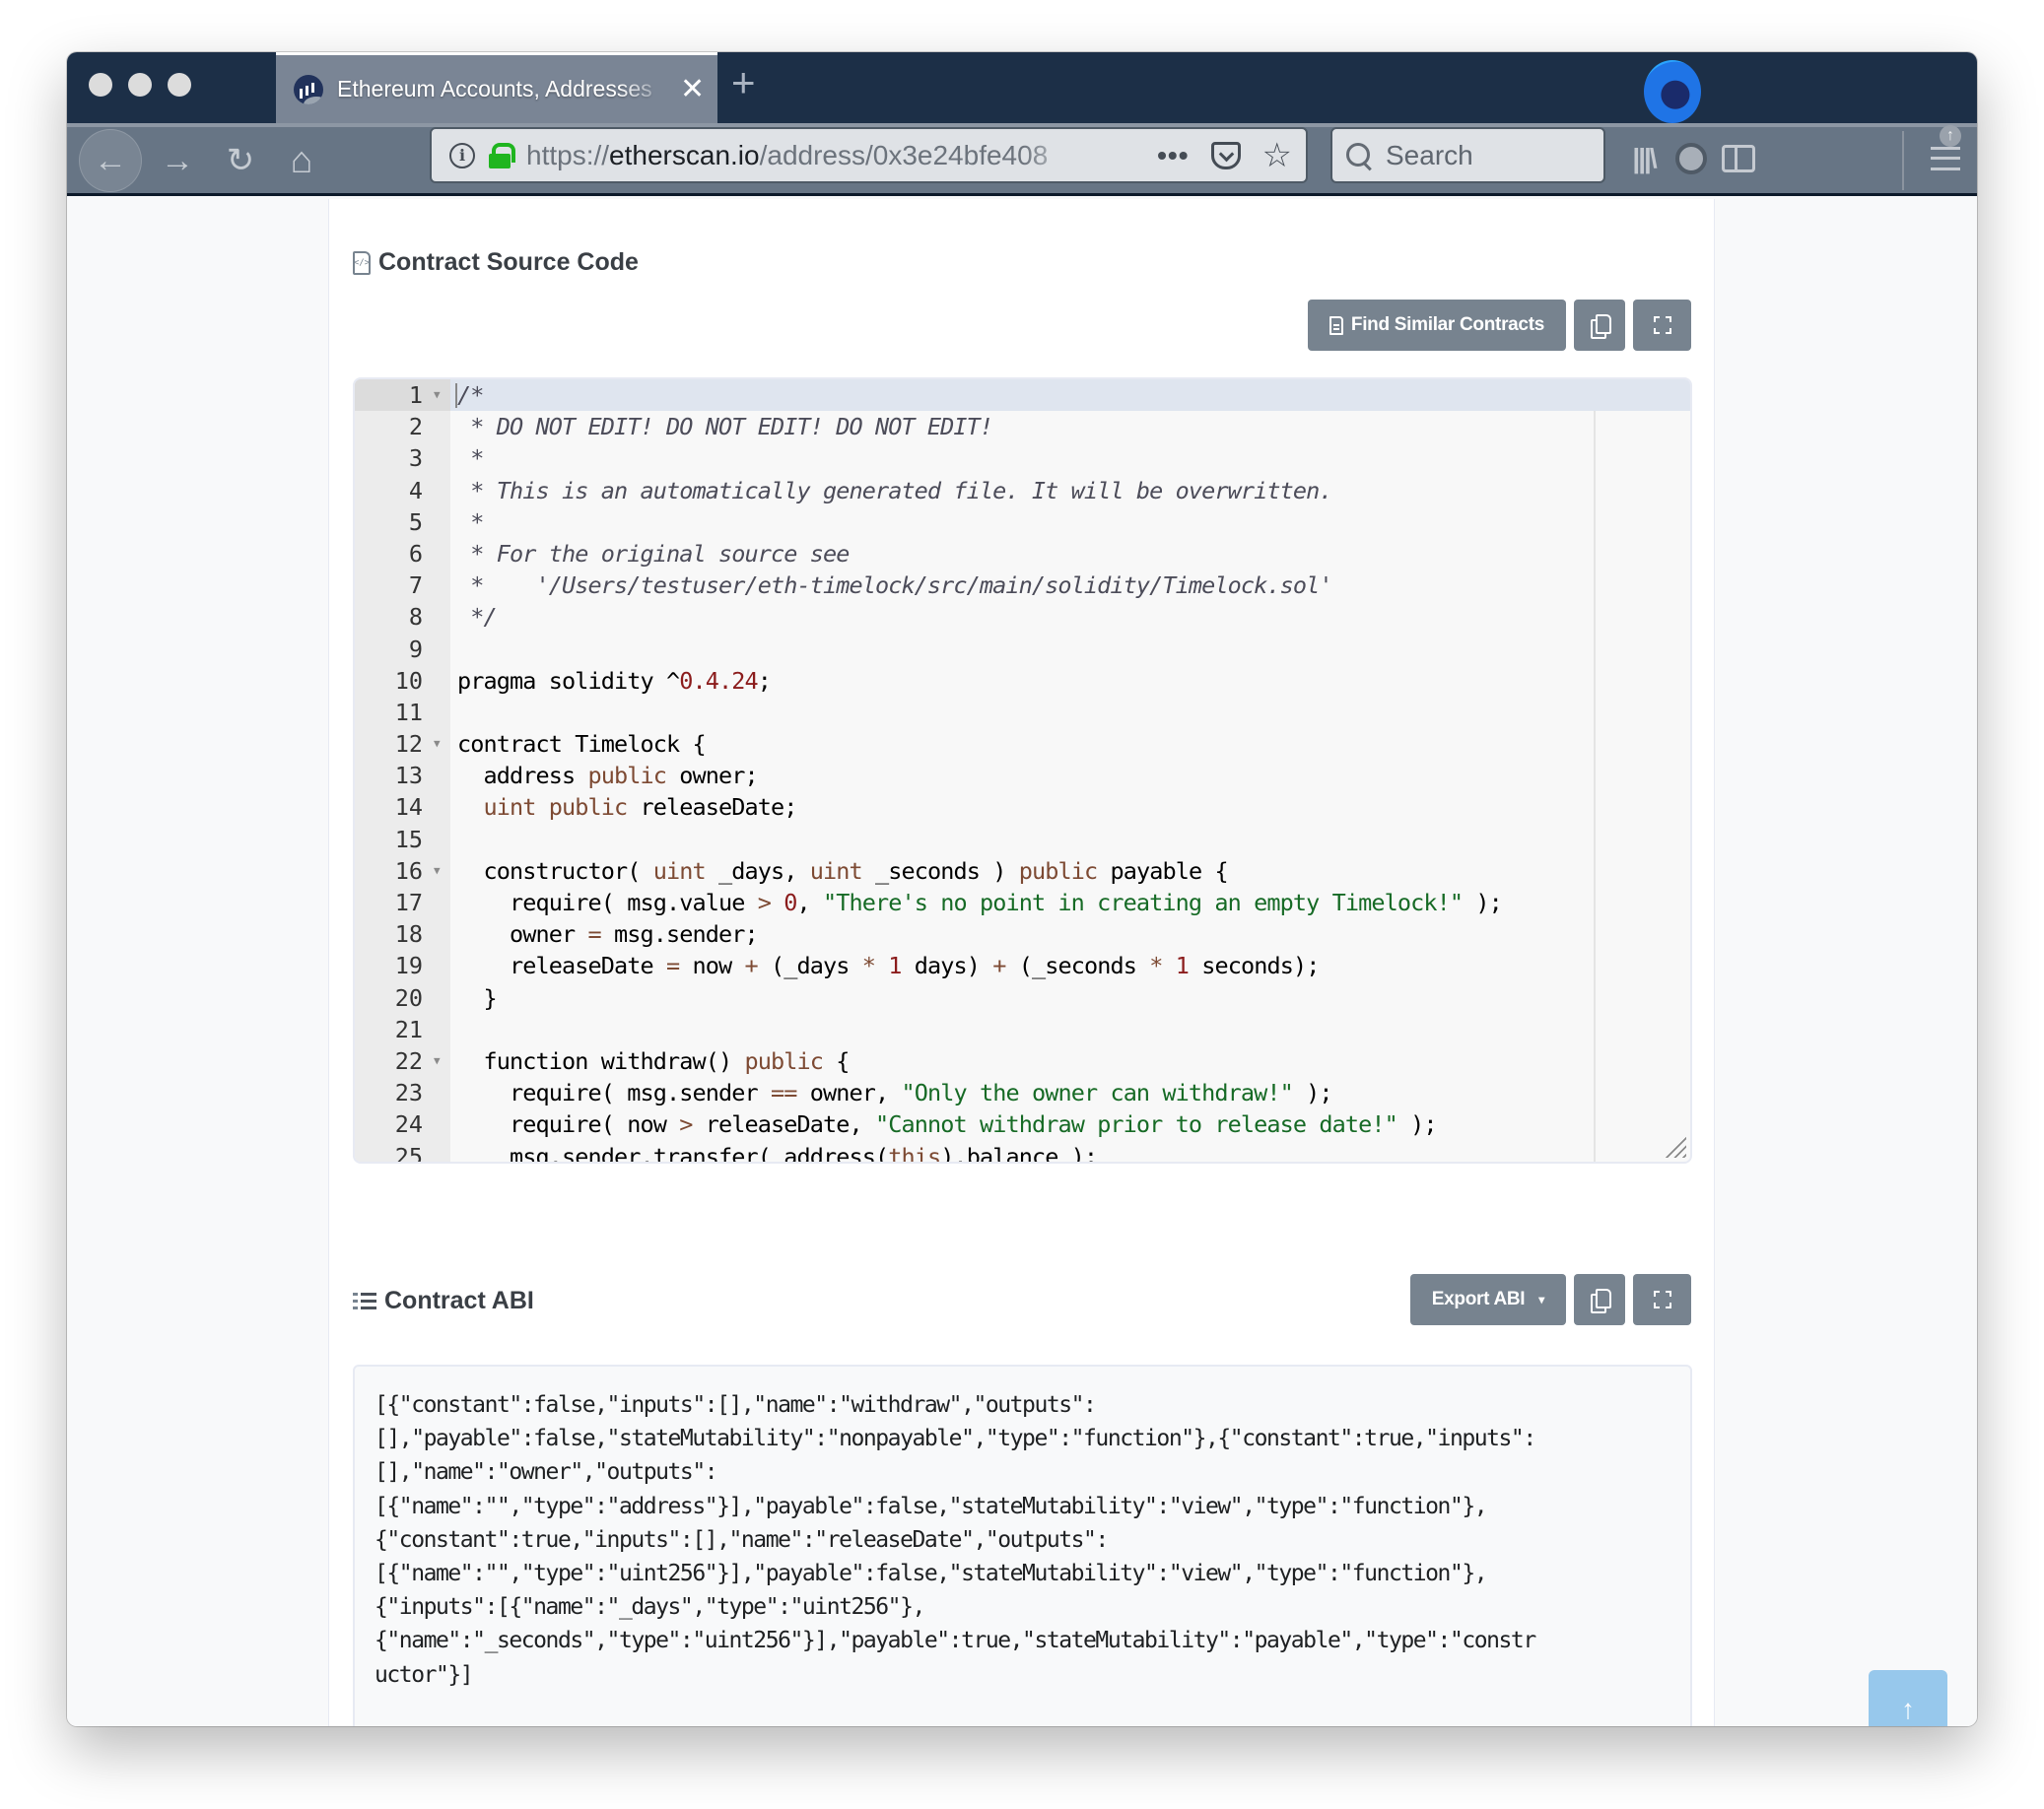 The height and width of the screenshot is (1809, 2044). What do you see at coordinates (614, 681) in the screenshot?
I see `code-text: pragma solidity ^0.4.24;` at bounding box center [614, 681].